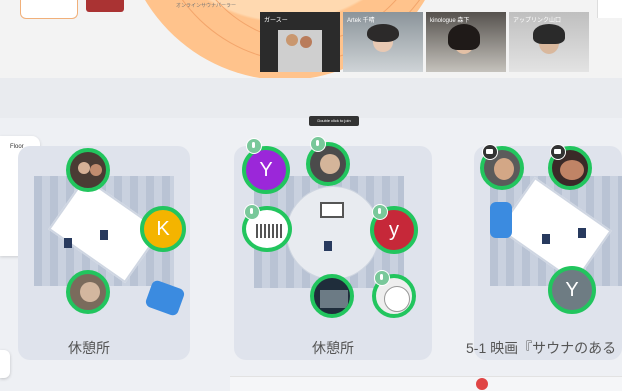 The height and width of the screenshot is (391, 622). I want to click on avatar-initial: K, so click(163, 228).